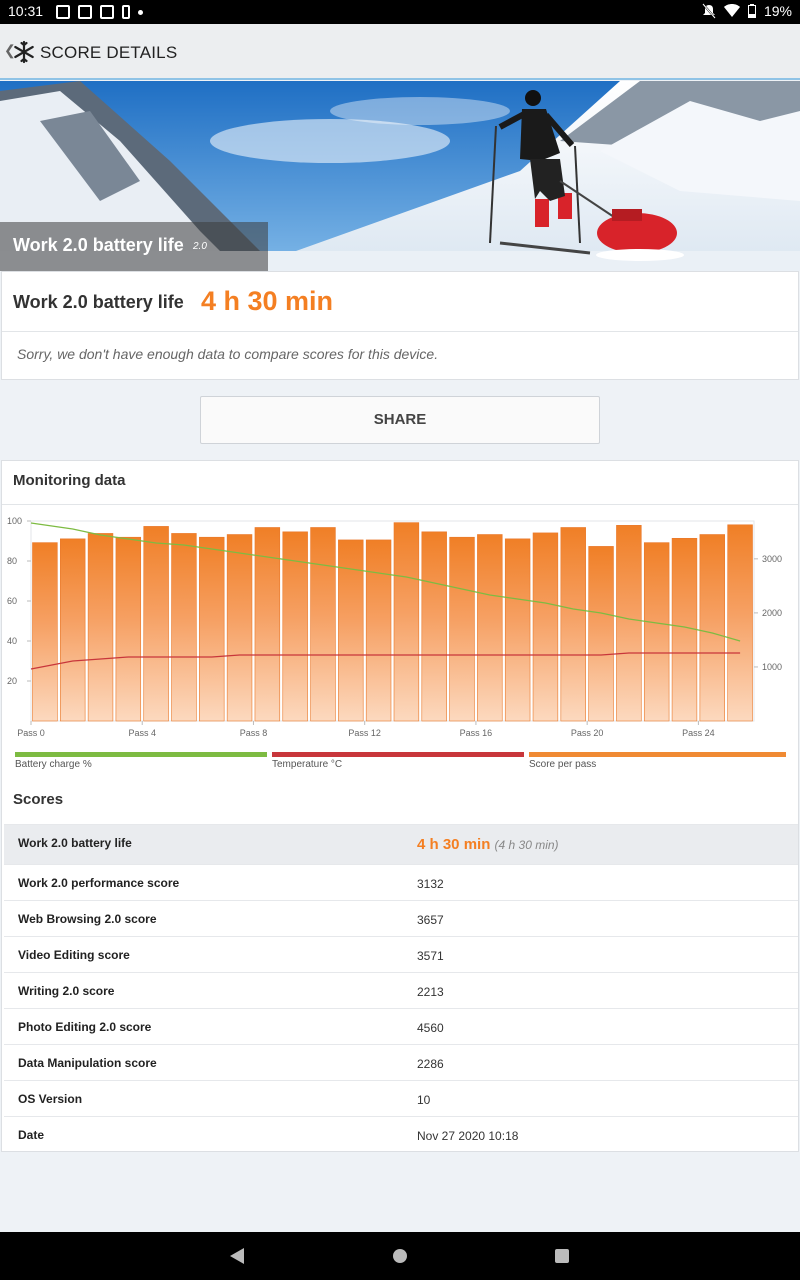 The width and height of the screenshot is (800, 1280). I want to click on monitoring-heading: Monitoring data, so click(69, 480).